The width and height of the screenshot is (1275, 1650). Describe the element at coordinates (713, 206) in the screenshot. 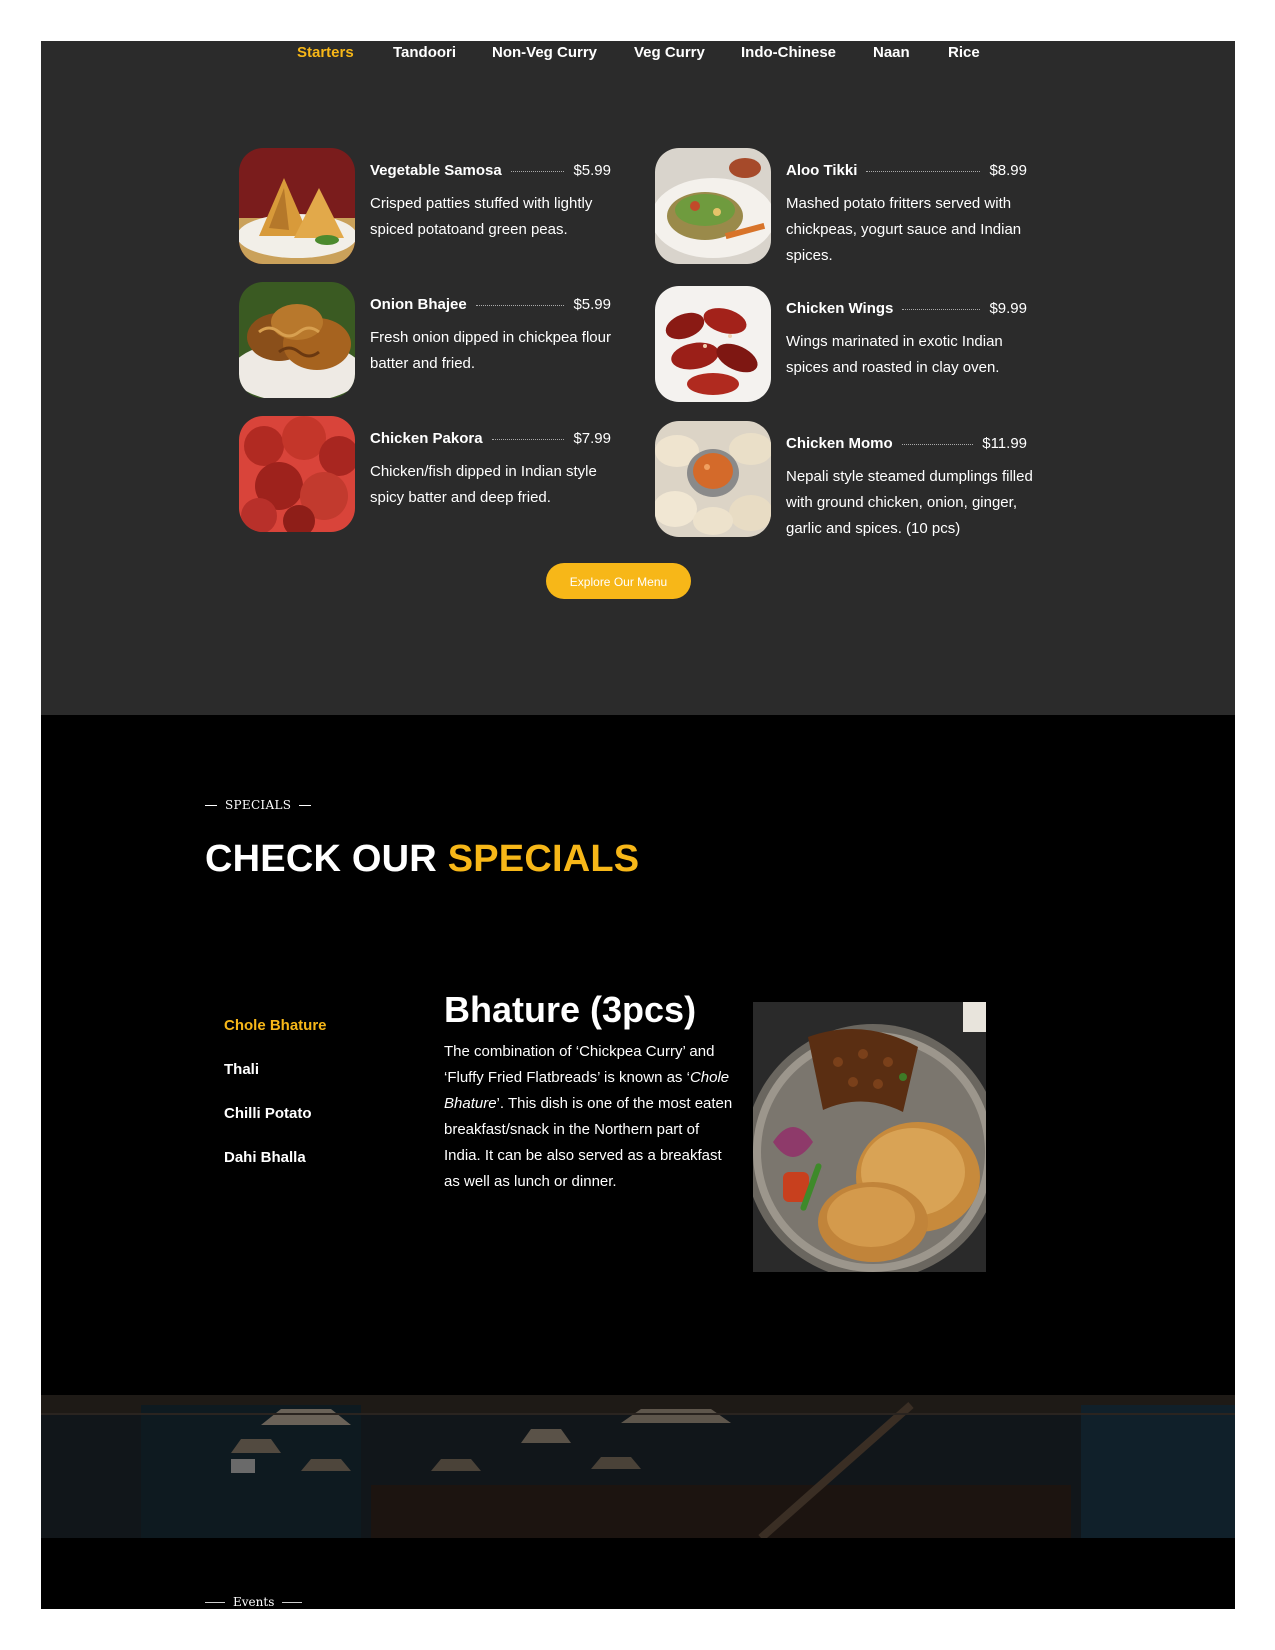

I see `aloo-tikki-photo` at that location.